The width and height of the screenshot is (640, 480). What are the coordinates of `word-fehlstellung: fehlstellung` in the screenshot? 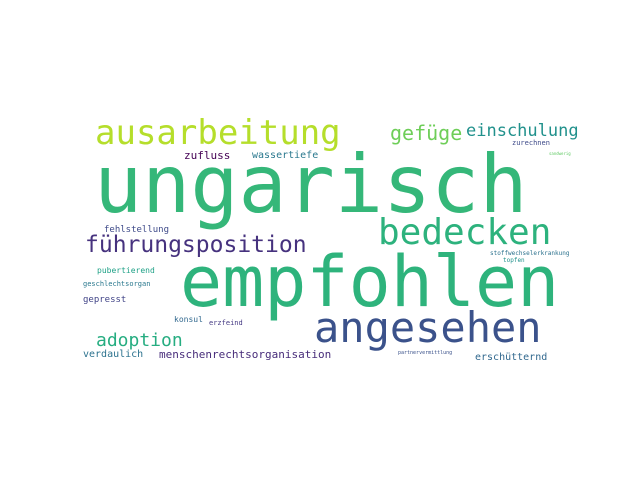 It's located at (137, 230).